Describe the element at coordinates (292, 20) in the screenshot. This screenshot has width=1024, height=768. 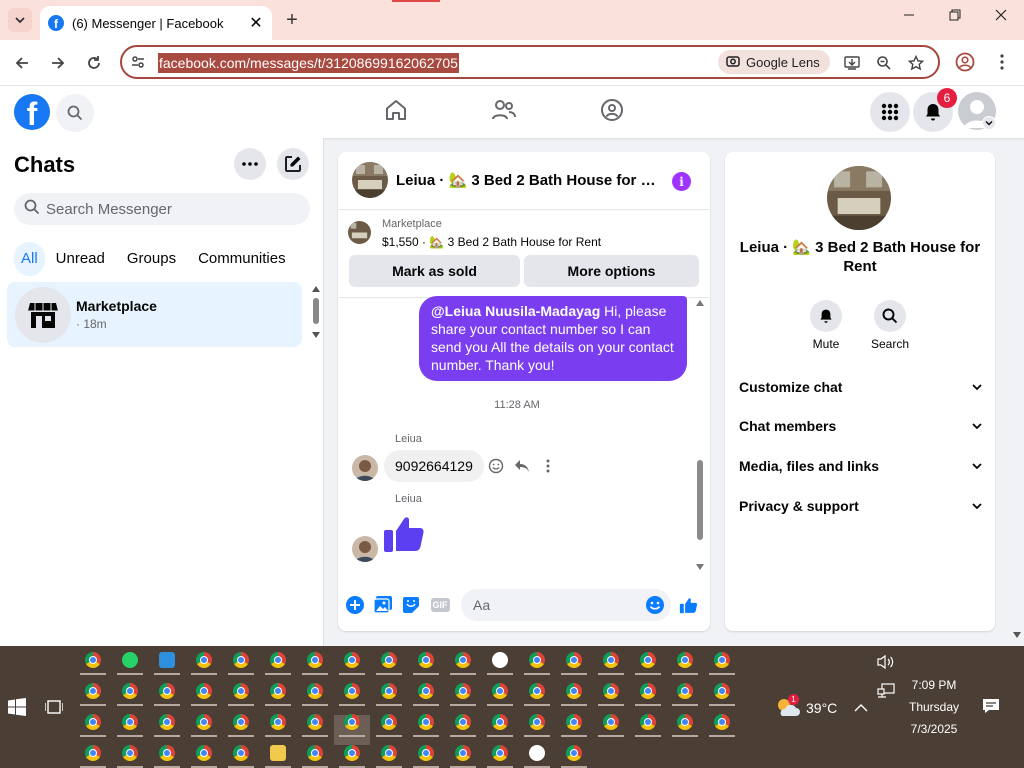
I see `new-tab-button: +` at that location.